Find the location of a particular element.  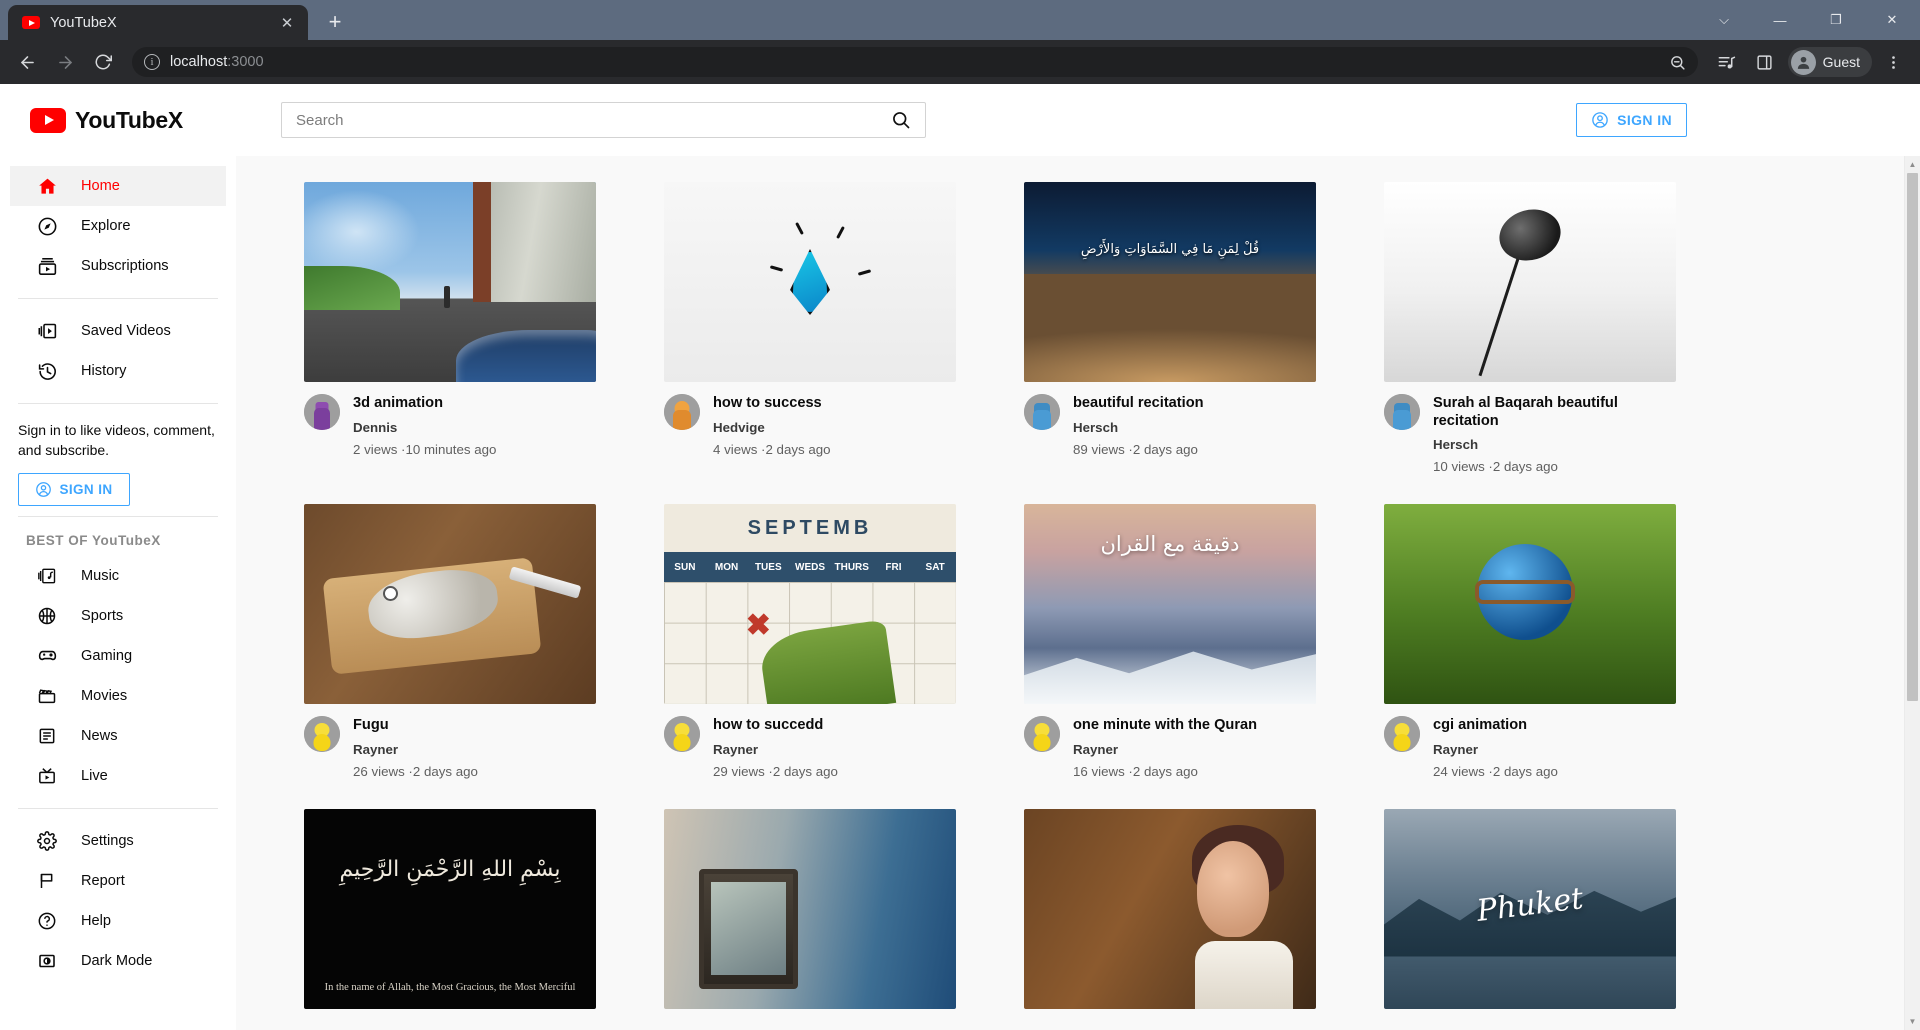

sidebar-item-news: News is located at coordinates (118, 736).